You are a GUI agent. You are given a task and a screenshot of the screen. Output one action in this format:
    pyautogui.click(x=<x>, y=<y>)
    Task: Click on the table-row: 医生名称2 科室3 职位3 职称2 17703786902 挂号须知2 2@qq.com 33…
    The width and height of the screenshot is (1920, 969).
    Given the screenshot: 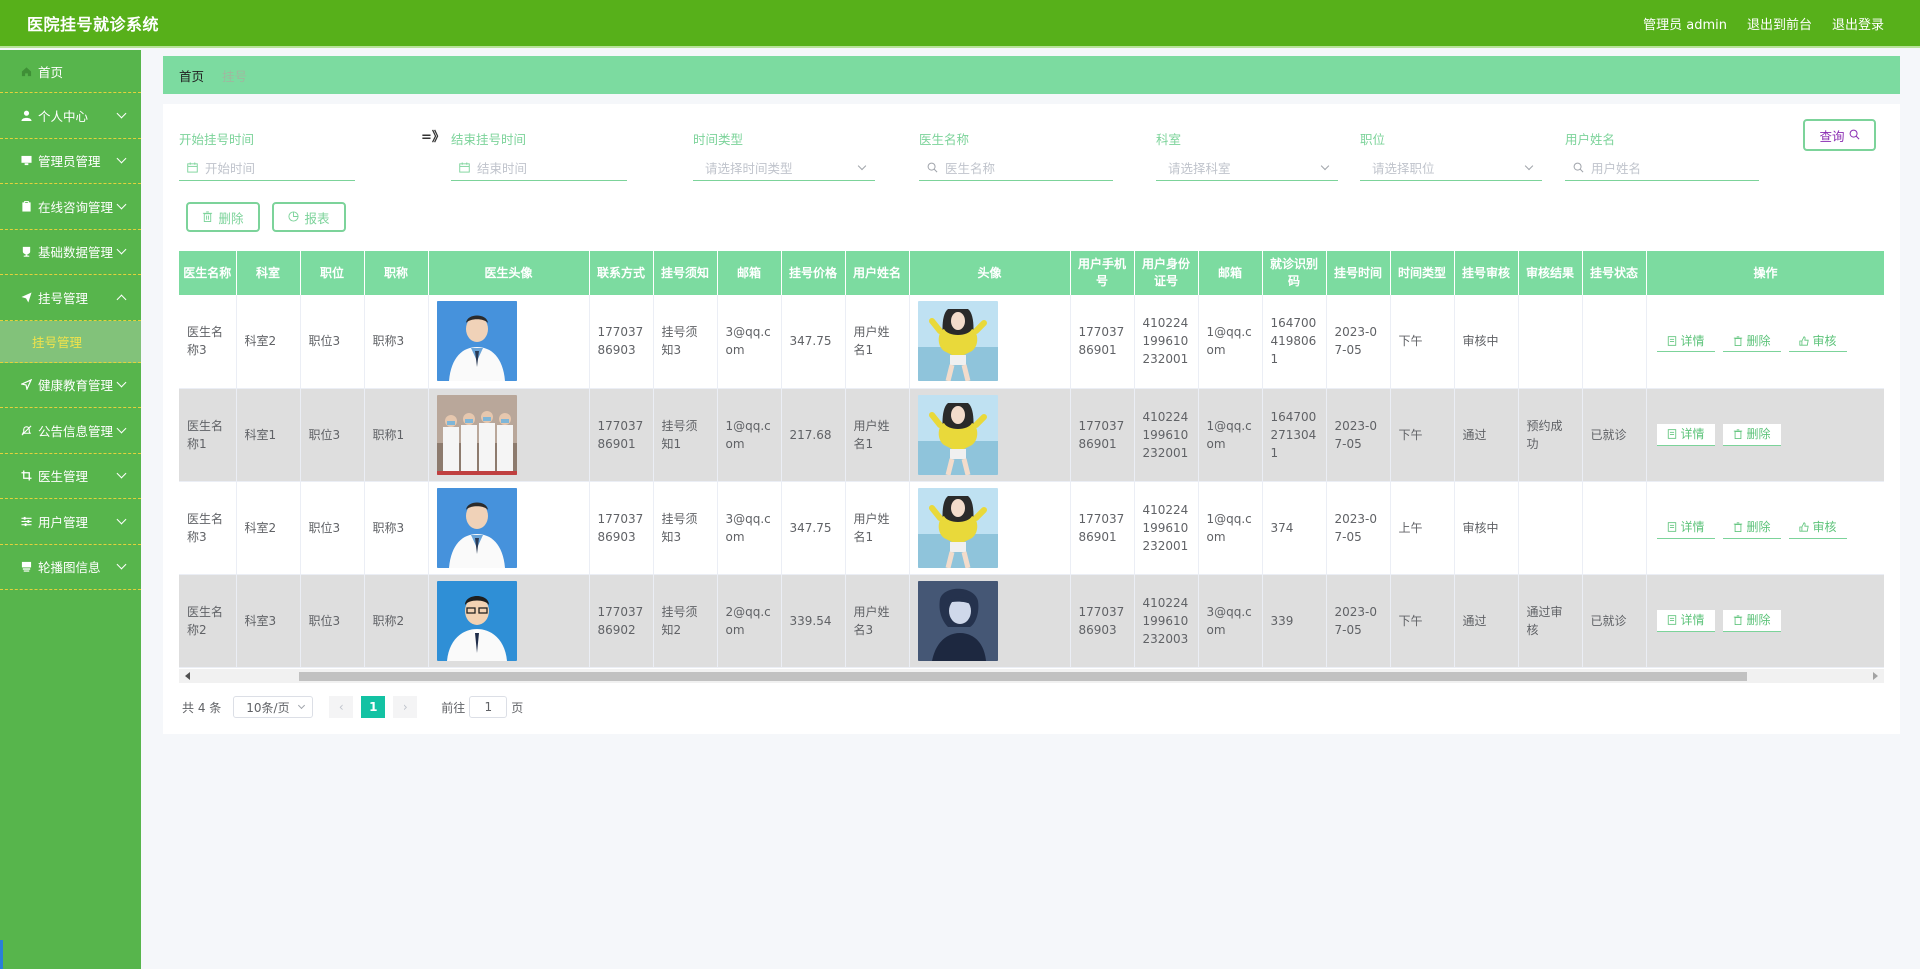 What is the action you would take?
    pyautogui.click(x=1031, y=621)
    